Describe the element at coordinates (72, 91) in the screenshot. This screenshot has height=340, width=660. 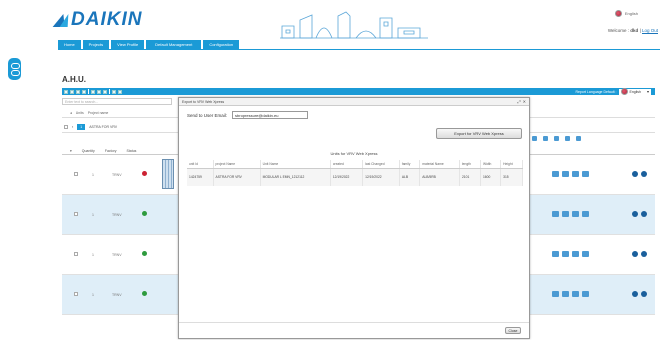
I see `open-icon` at that location.